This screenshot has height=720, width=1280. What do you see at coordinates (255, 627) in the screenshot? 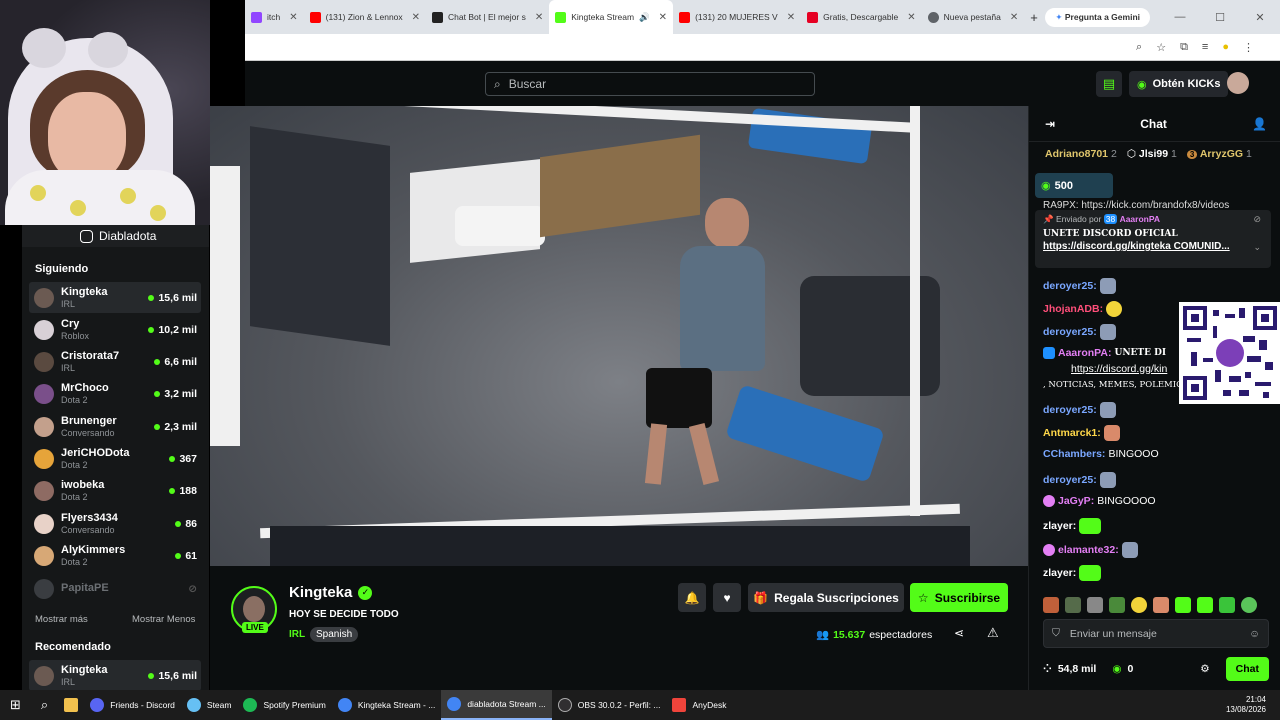
I see `live-badge: LIVE` at bounding box center [255, 627].